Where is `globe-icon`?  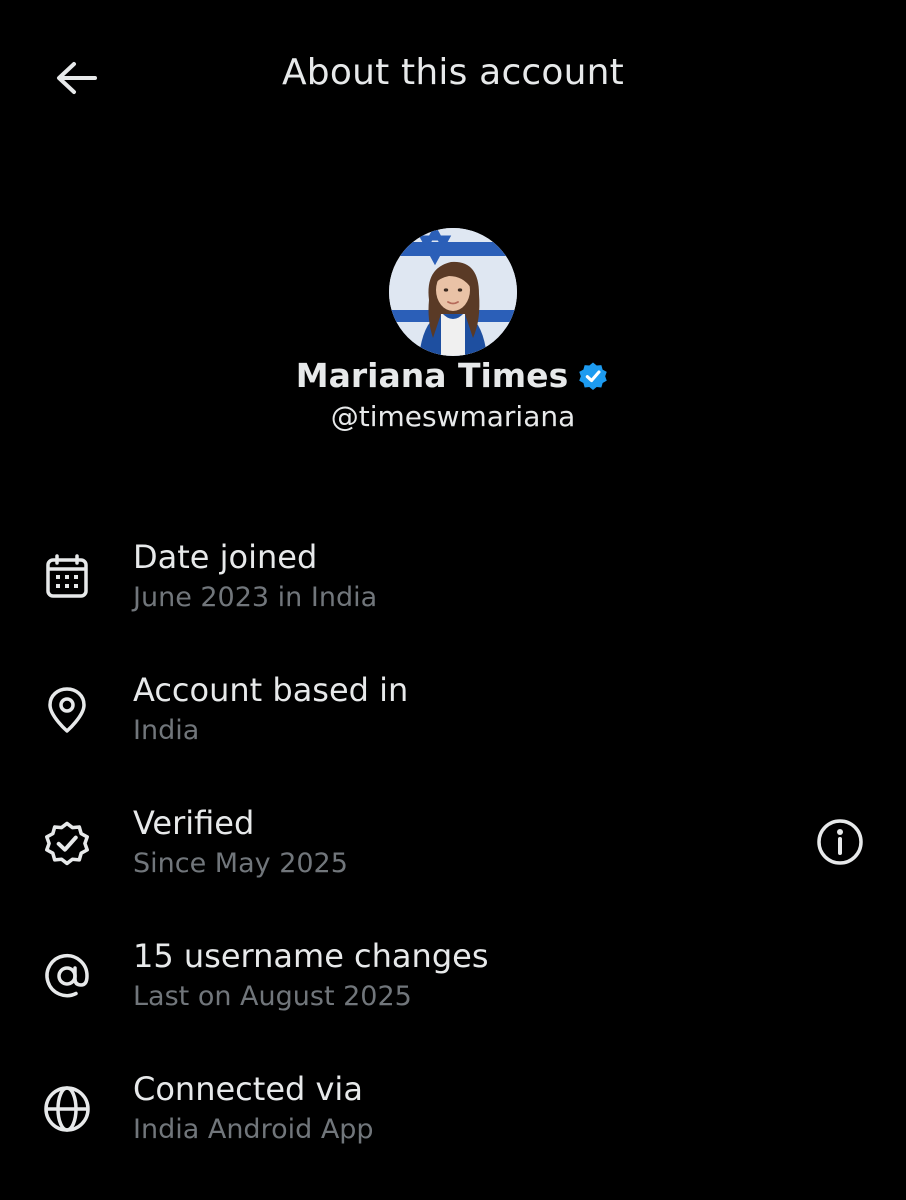
globe-icon is located at coordinates (67, 1109).